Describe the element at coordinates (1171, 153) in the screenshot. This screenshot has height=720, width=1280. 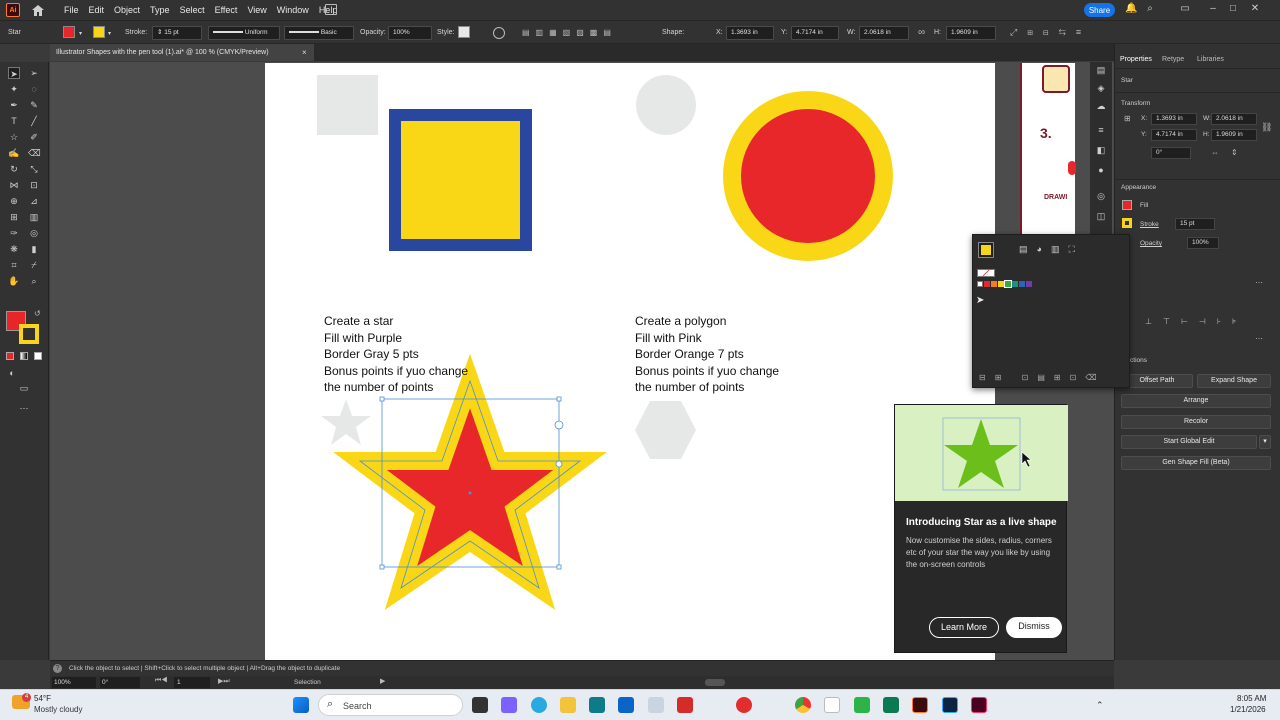
I see `rotate-field: 0°` at that location.